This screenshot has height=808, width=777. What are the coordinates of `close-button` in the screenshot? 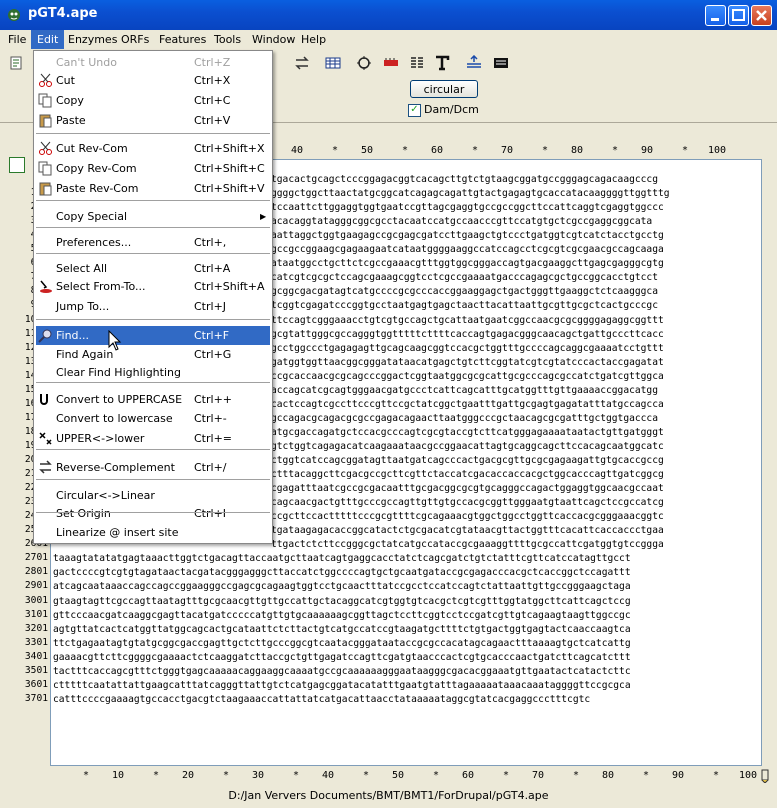 It's located at (761, 15).